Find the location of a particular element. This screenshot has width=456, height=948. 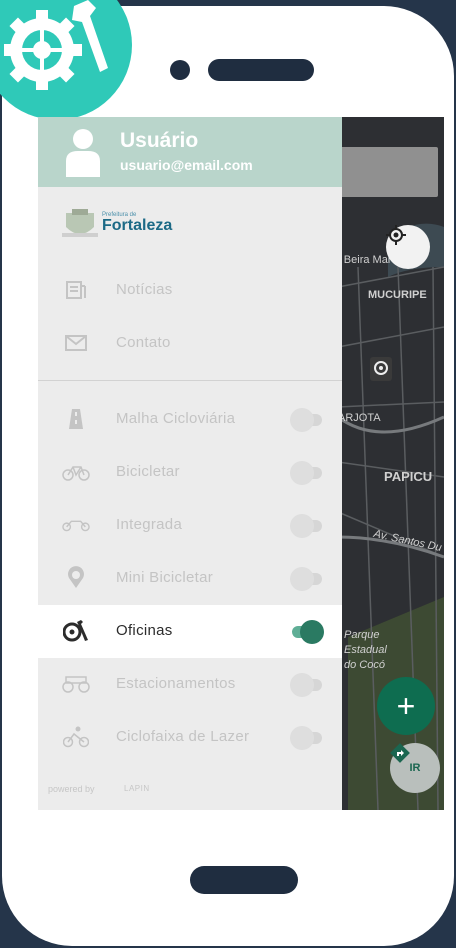

menu-item-label: Notícias is located at coordinates (144, 289).